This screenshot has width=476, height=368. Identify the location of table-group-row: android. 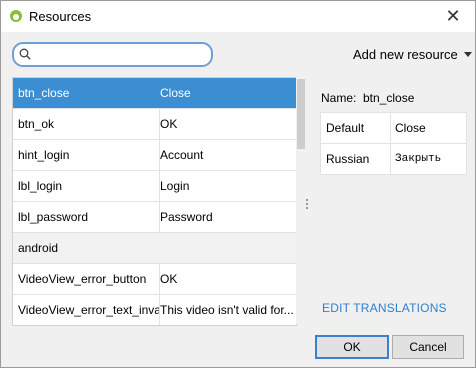
(154, 248).